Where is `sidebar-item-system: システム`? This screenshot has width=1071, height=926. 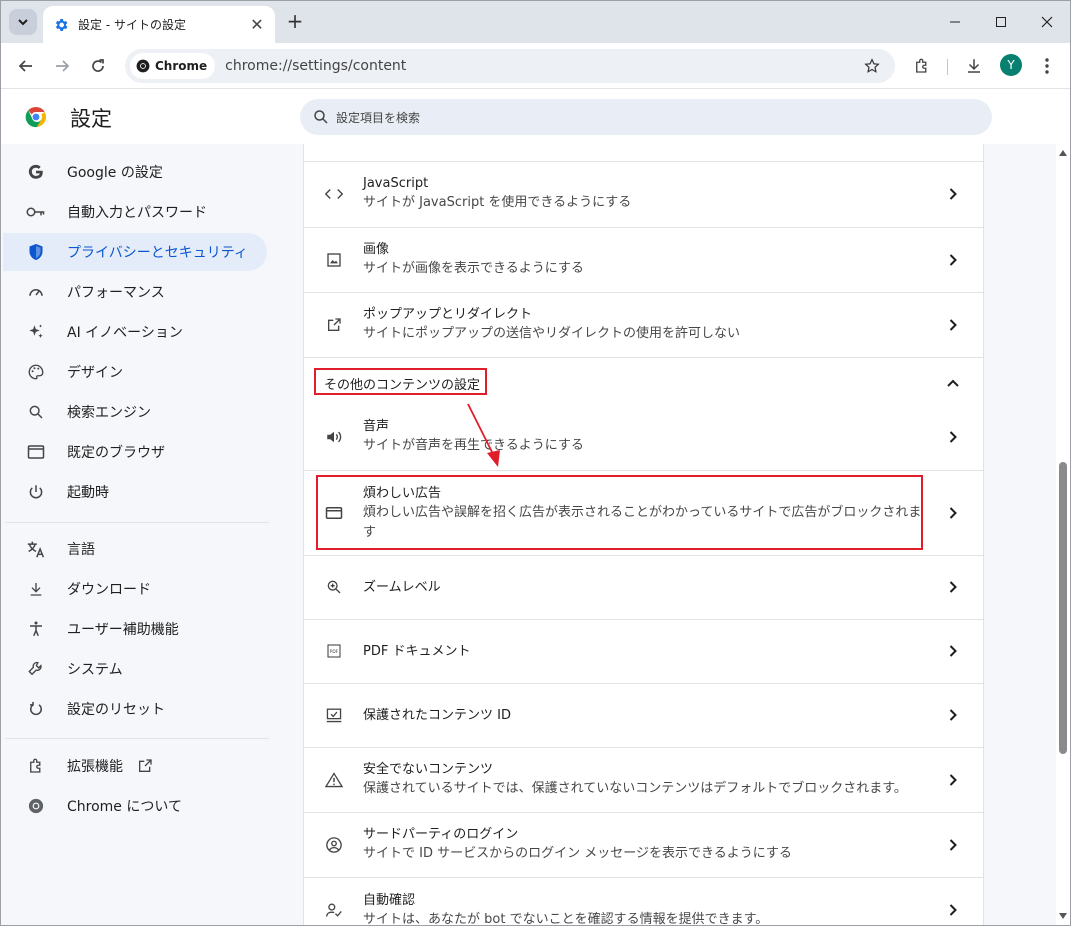
sidebar-item-system: システム is located at coordinates (135, 669).